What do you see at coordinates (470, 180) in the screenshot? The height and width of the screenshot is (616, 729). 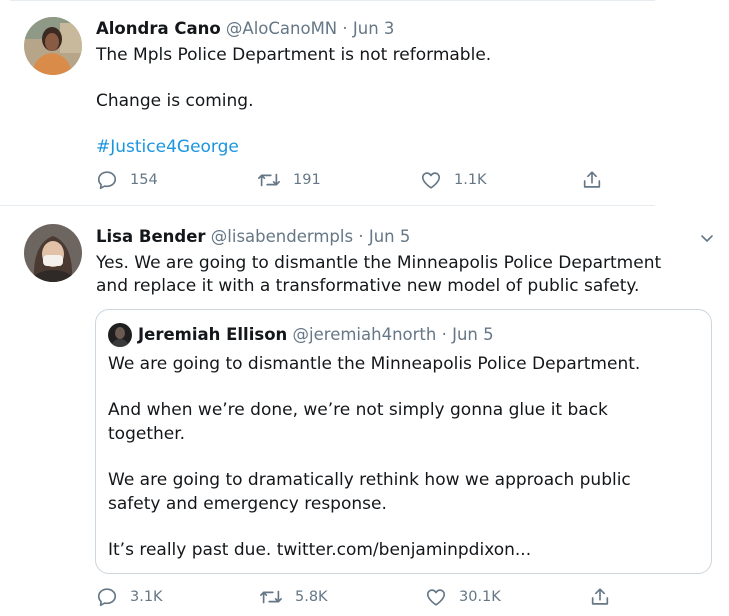 I see `like-count: 1.1K` at bounding box center [470, 180].